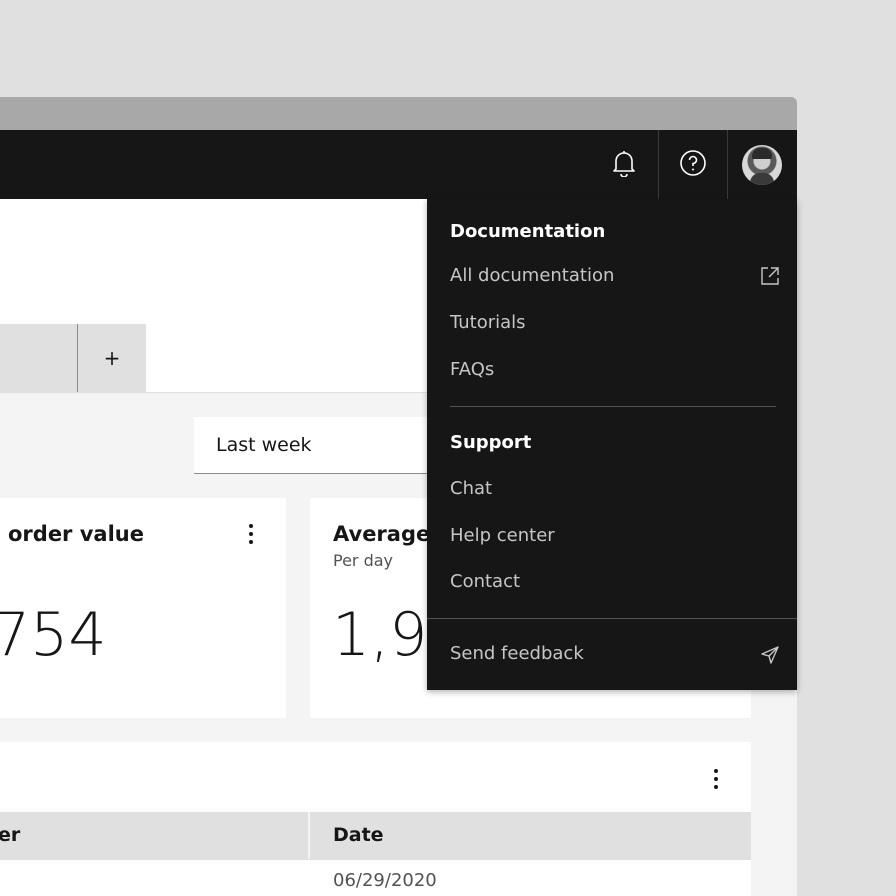 This screenshot has width=896, height=896. Describe the element at coordinates (398, 113) in the screenshot. I see `window-title-bar` at that location.